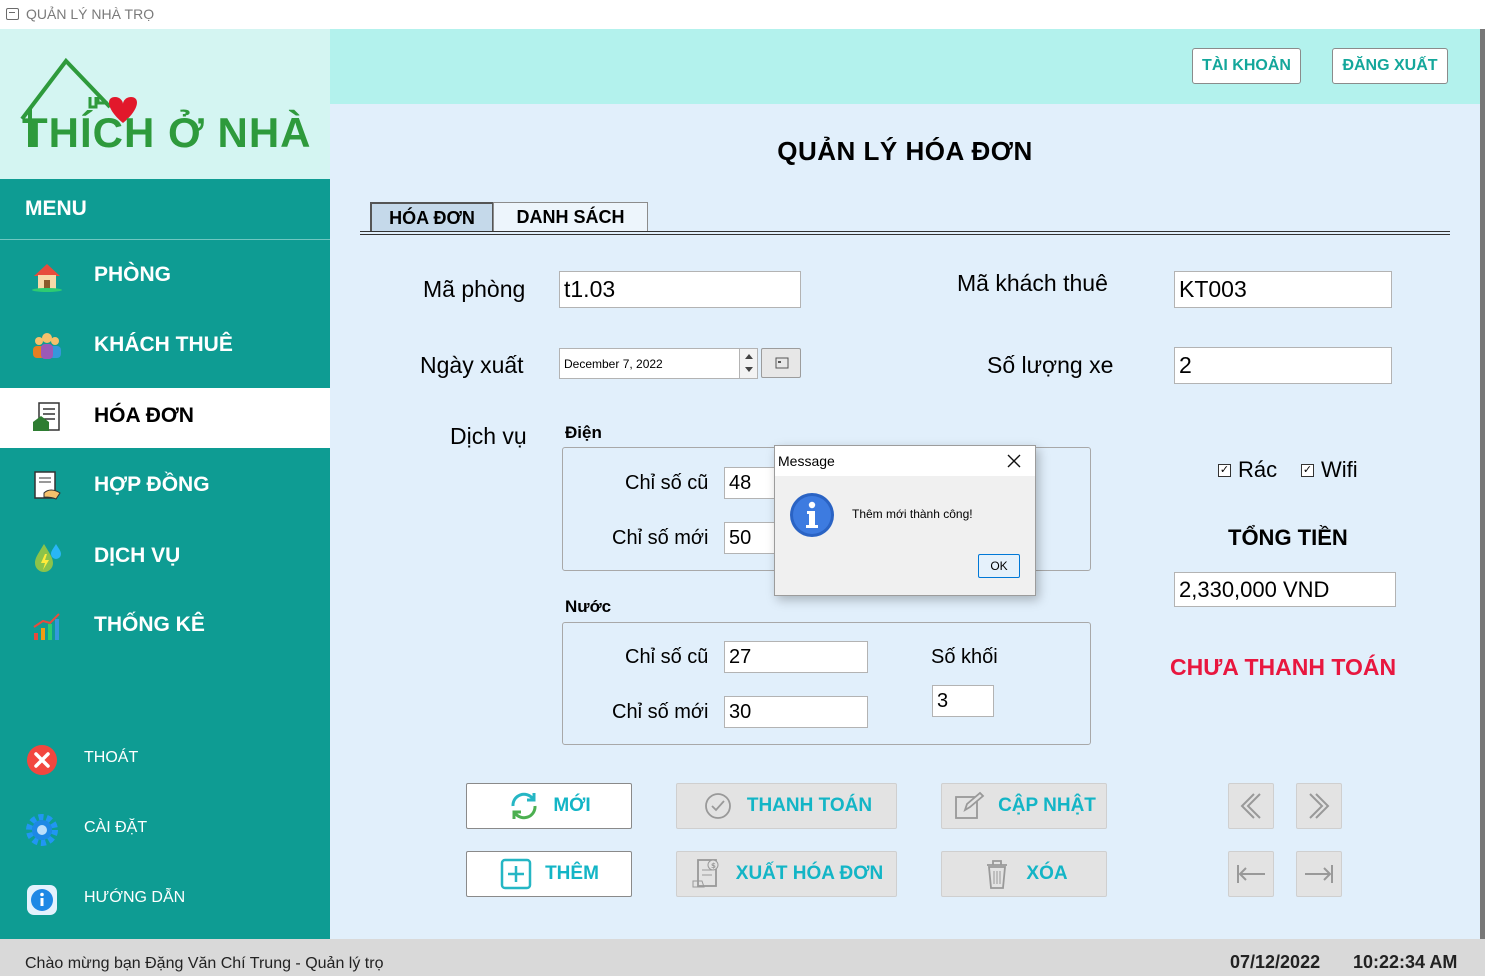  I want to click on vehicle-input: 2, so click(1283, 365).